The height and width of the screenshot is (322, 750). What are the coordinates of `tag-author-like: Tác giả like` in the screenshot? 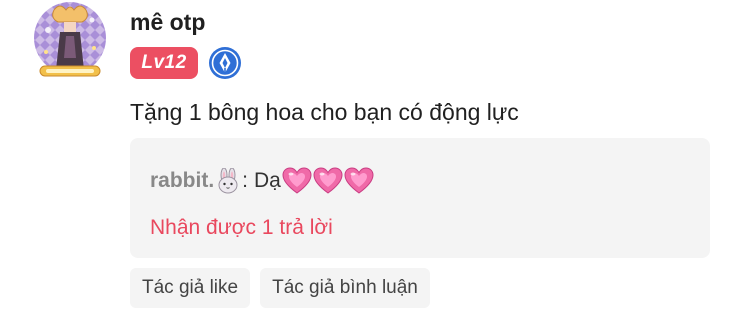 It's located at (190, 288).